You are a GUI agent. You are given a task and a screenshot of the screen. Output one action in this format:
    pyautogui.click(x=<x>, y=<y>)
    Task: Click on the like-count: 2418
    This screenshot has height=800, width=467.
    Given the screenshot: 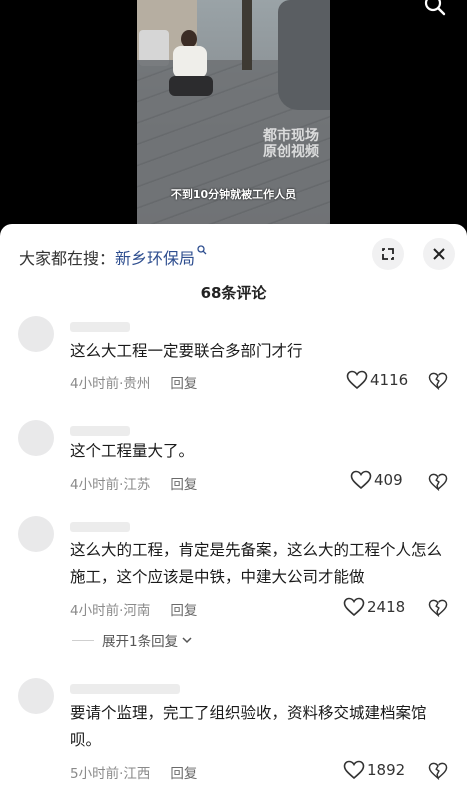 What is the action you would take?
    pyautogui.click(x=386, y=607)
    